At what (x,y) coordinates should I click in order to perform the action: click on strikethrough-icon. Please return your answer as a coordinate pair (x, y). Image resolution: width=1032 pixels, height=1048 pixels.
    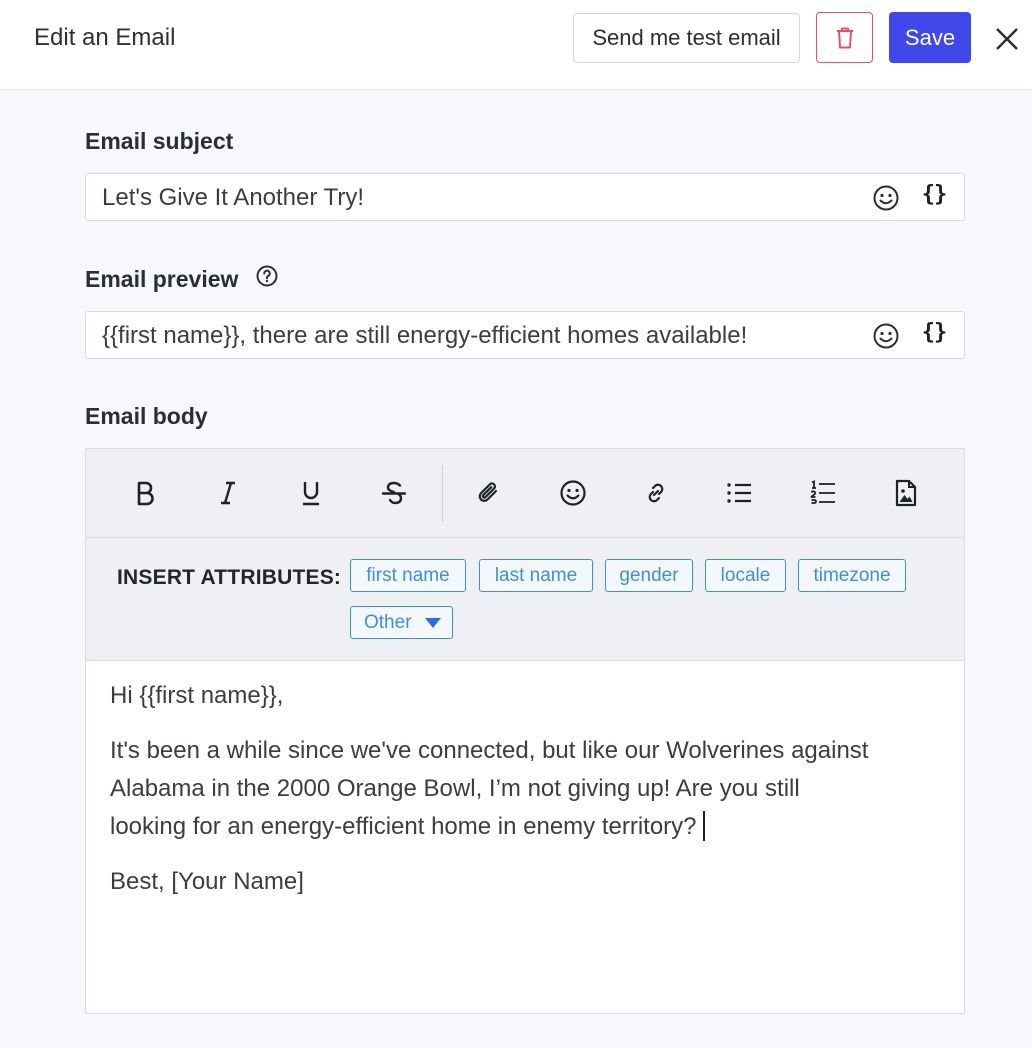
    Looking at the image, I should click on (394, 493).